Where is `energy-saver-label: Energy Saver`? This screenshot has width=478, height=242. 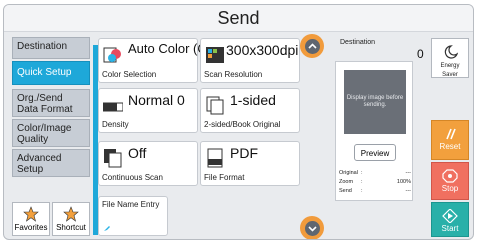
energy-saver-label: Energy Saver is located at coordinates (450, 70).